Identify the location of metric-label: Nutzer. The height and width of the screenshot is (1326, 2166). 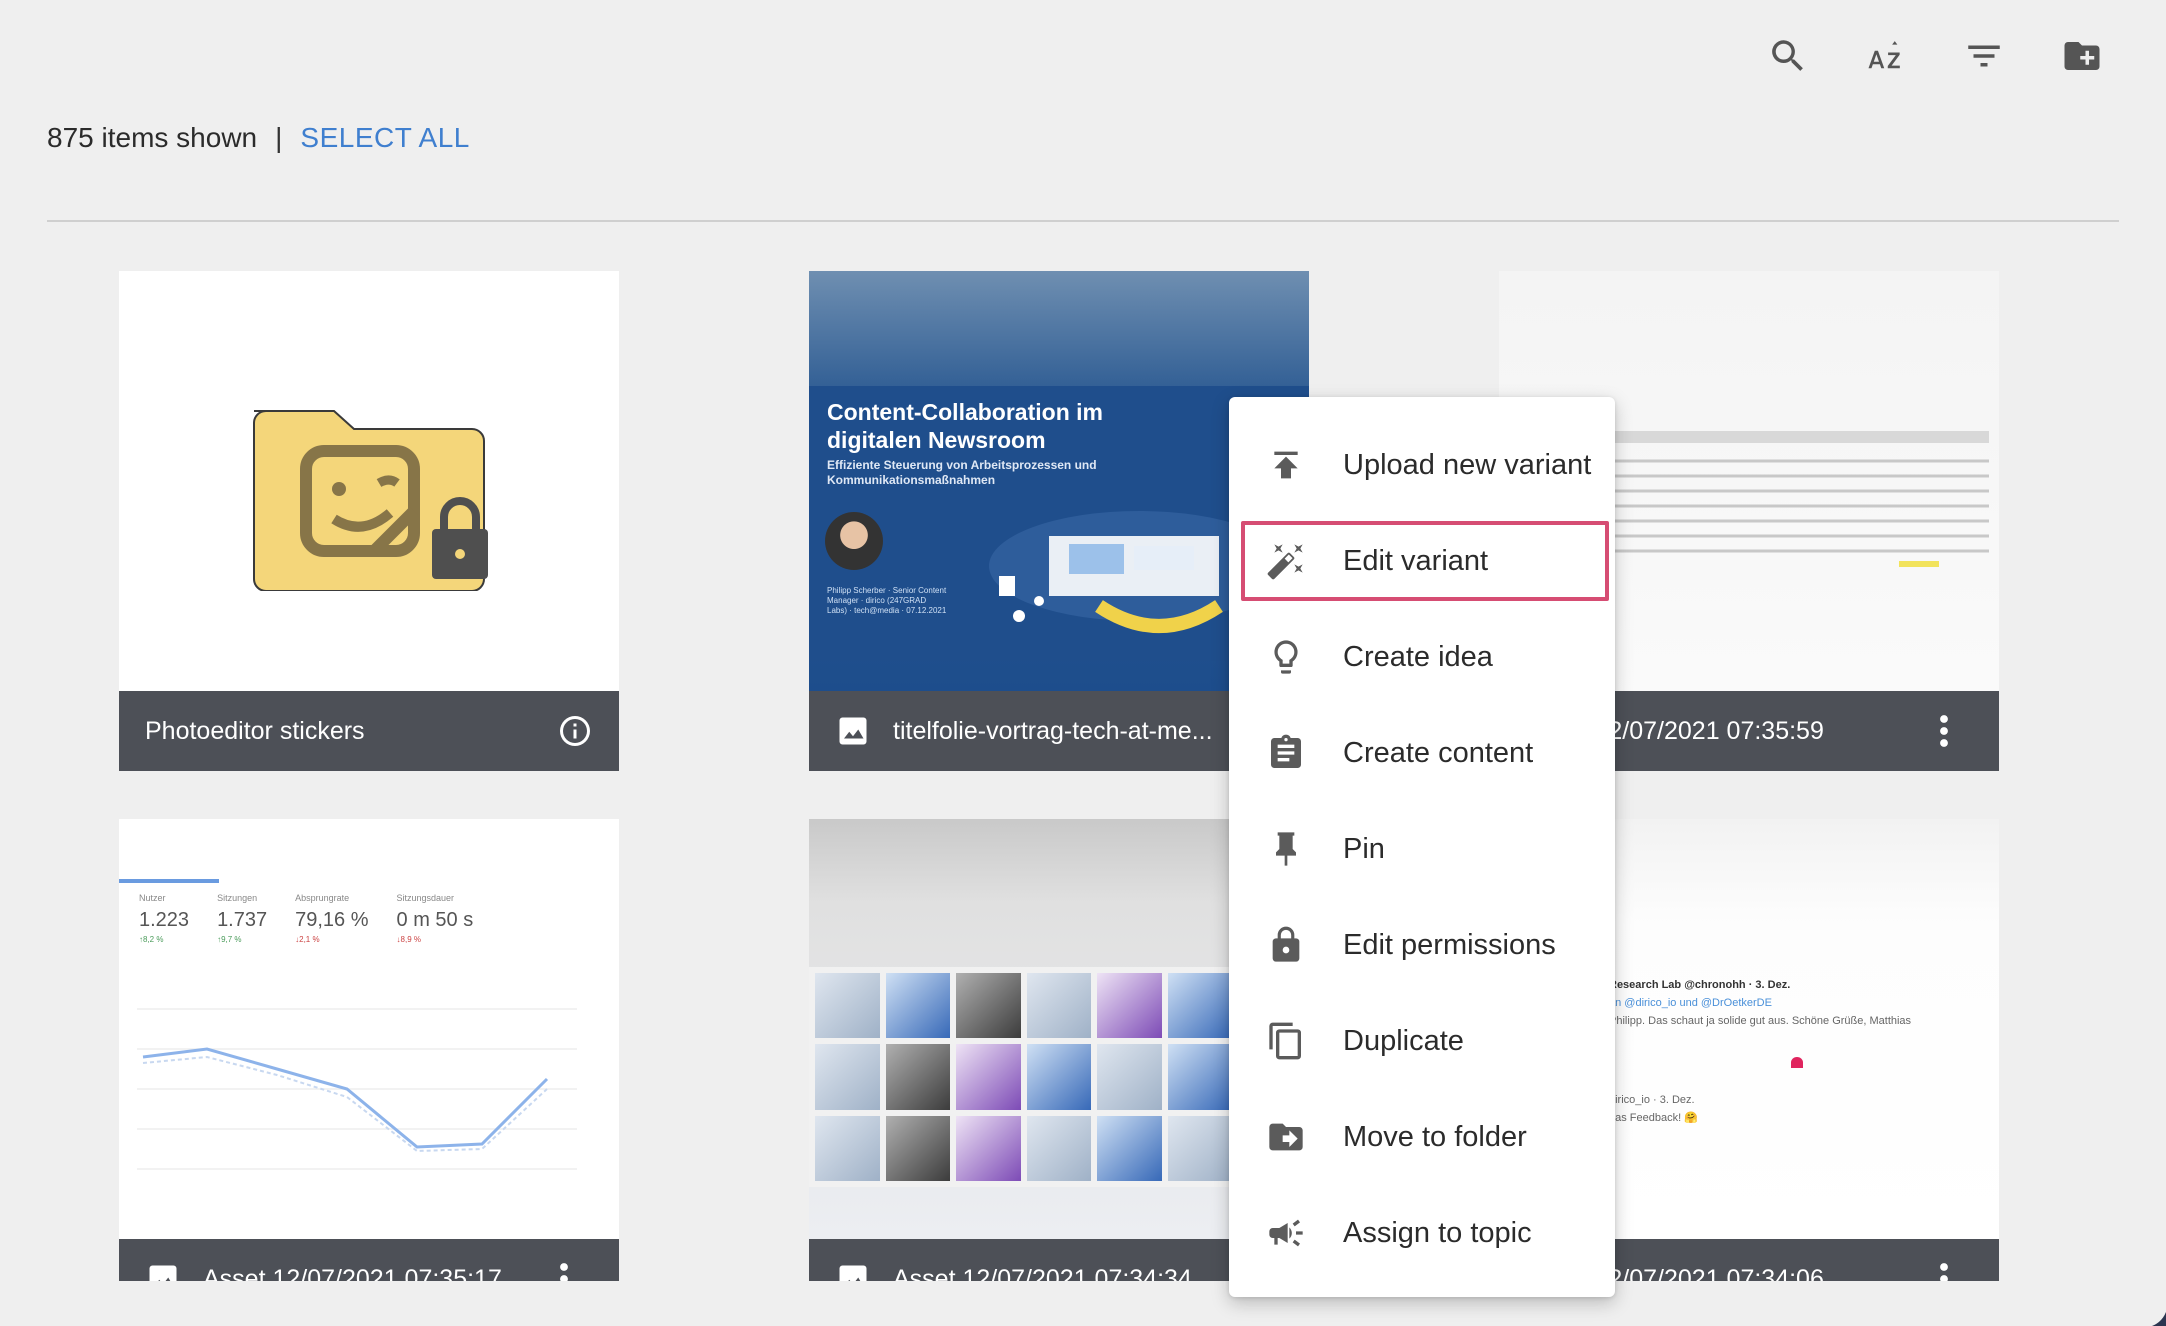
(152, 898).